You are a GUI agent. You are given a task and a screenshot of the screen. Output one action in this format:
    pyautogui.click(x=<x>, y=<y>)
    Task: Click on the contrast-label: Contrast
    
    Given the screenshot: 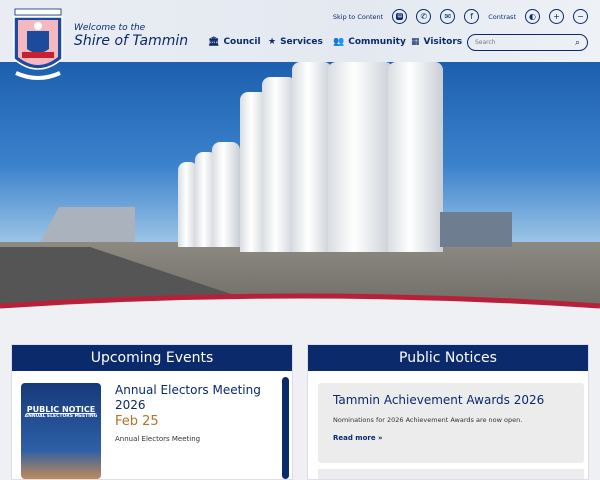 What is the action you would take?
    pyautogui.click(x=502, y=16)
    